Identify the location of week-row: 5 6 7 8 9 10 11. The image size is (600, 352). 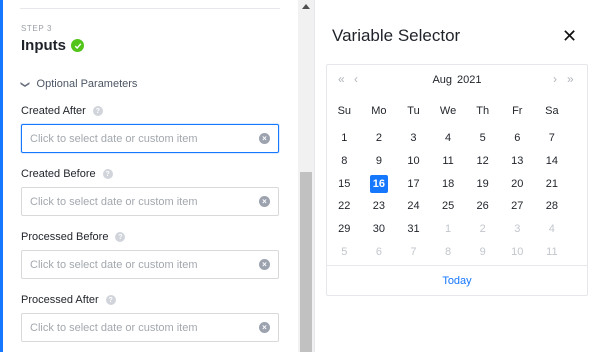
(457, 251).